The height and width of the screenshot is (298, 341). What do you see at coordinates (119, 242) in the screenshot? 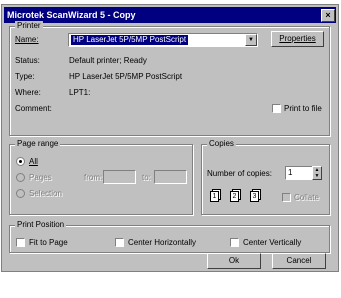
I see `center-horizontally-checkbox` at bounding box center [119, 242].